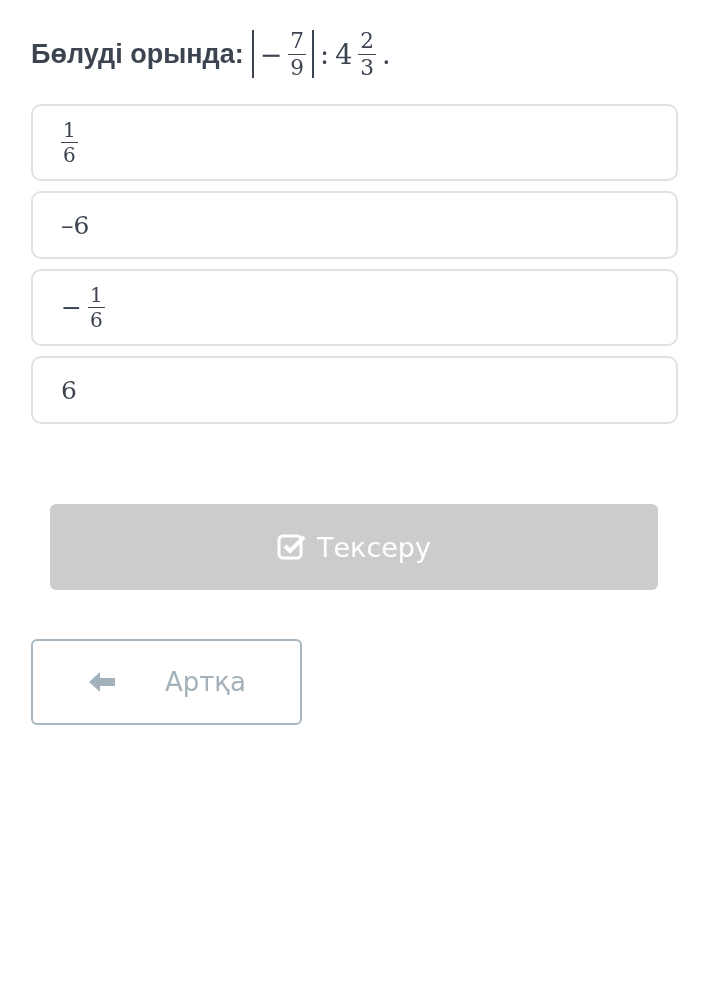 The image size is (714, 1008). I want to click on answer-option: 1 6, so click(354, 143).